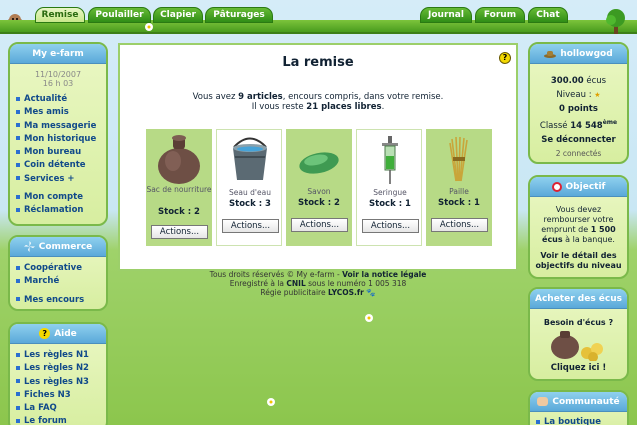 This screenshot has height=425, width=637. Describe the element at coordinates (319, 163) in the screenshot. I see `soap-icon` at that location.